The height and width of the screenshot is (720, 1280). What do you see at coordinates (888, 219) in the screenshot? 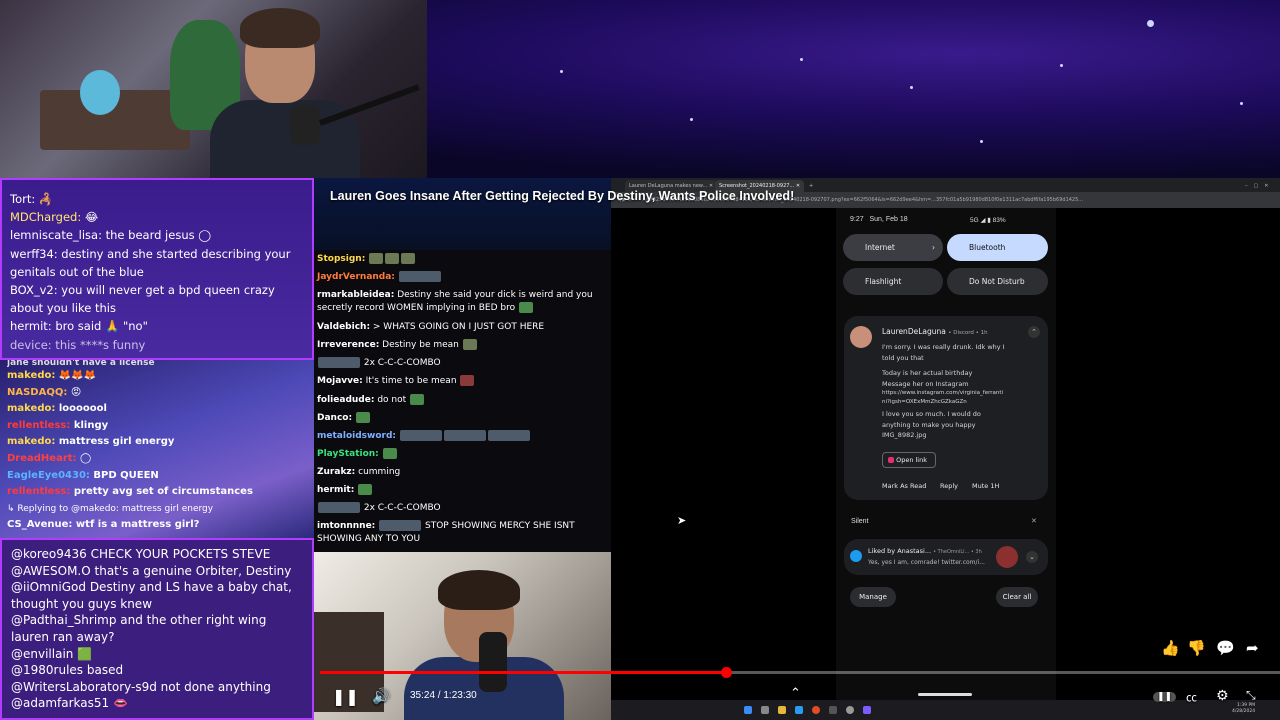
I see `phone-date: Sun, Feb 18` at bounding box center [888, 219].